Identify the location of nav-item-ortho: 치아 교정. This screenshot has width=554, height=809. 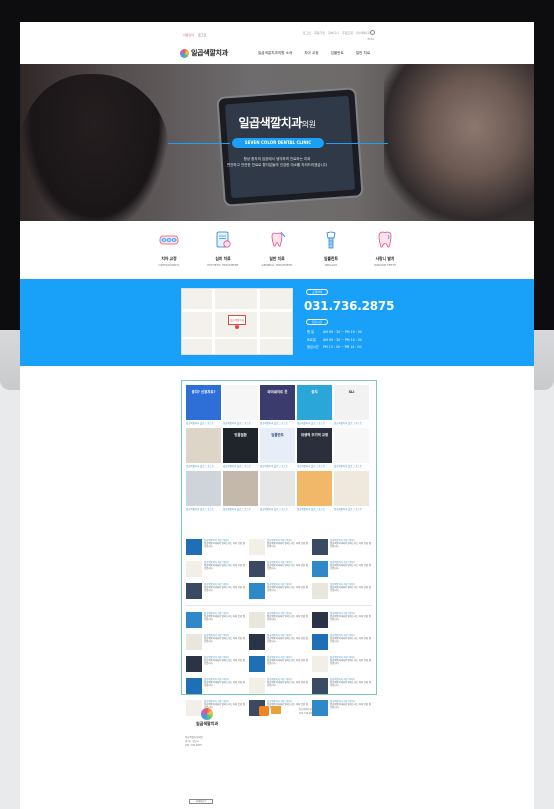
(311, 53).